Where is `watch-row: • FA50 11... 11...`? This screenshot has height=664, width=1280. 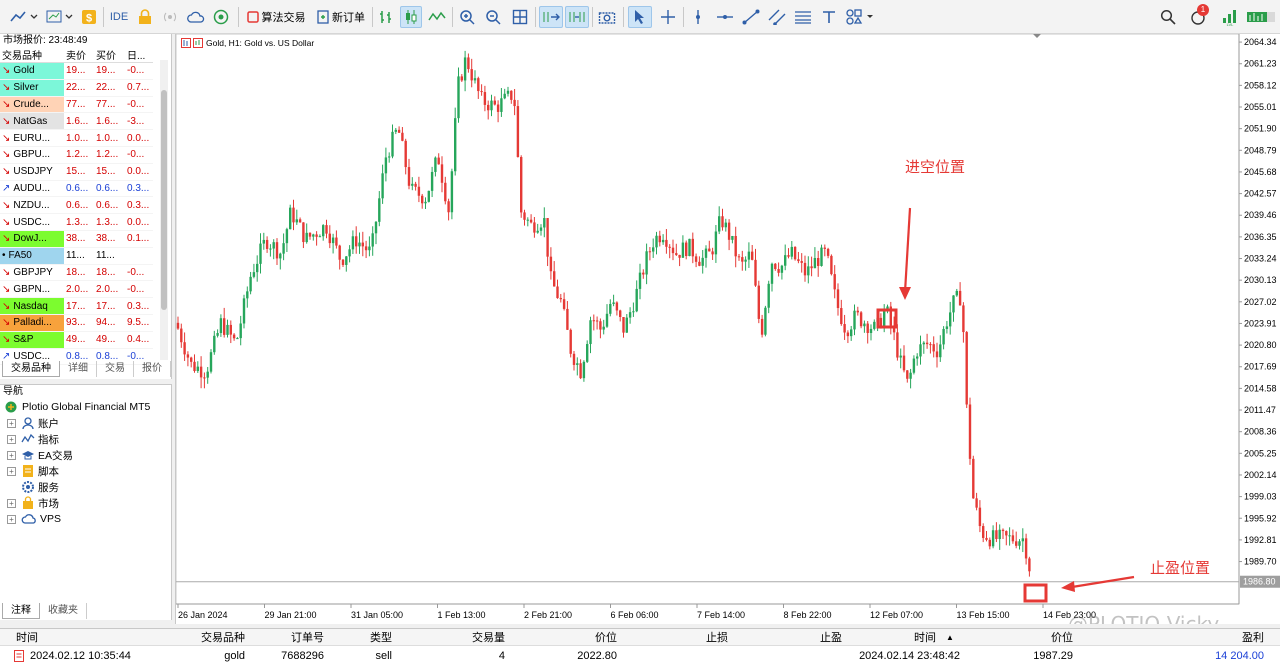 watch-row: • FA50 11... 11... is located at coordinates (76, 256).